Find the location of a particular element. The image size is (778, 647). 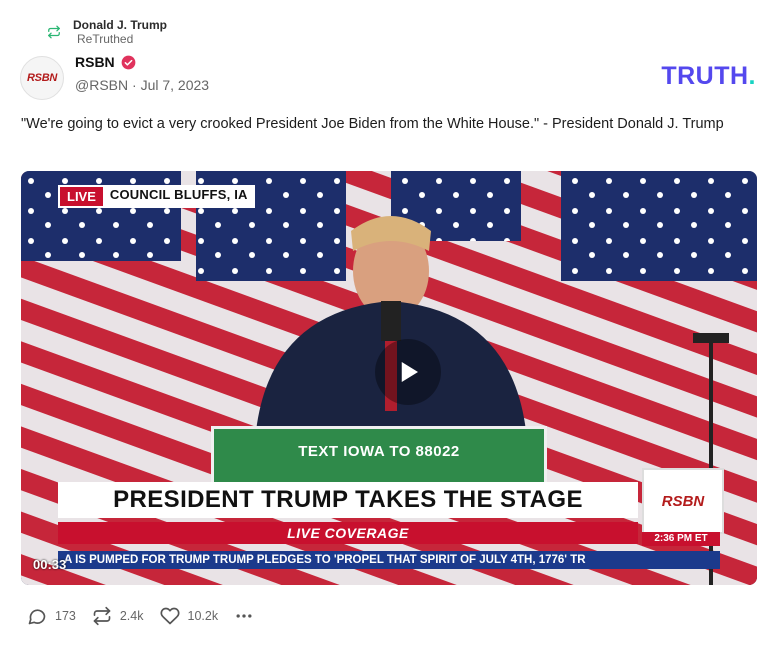

retruth-action: ReTruthed is located at coordinates (105, 39).